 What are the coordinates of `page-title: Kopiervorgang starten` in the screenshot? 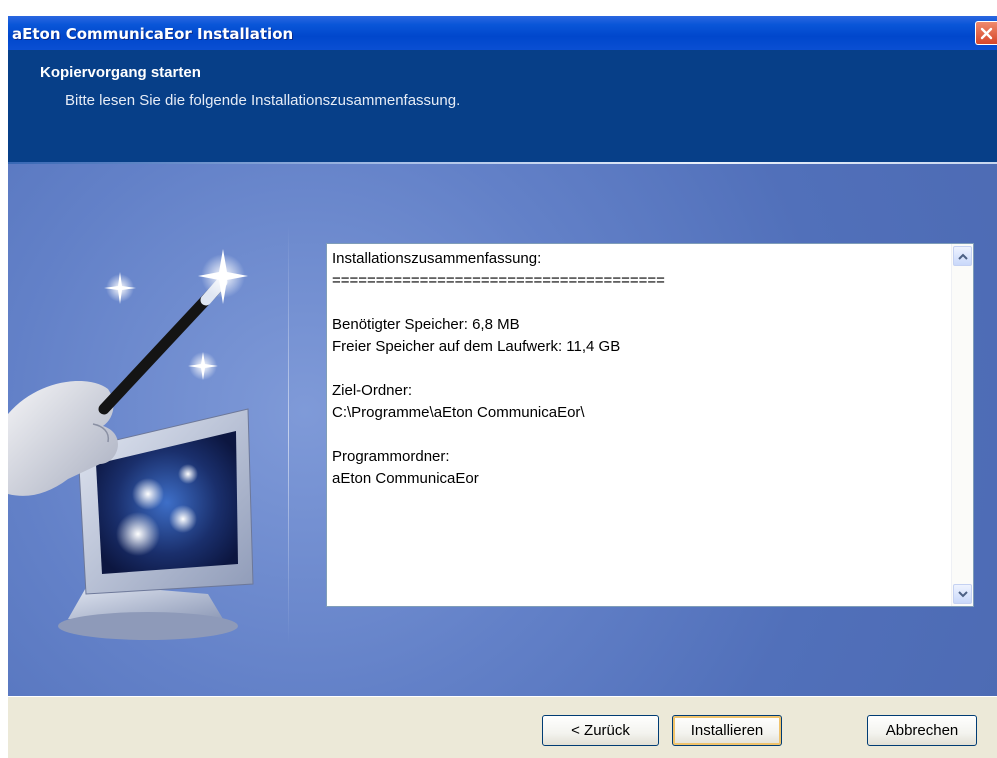 It's located at (120, 72).